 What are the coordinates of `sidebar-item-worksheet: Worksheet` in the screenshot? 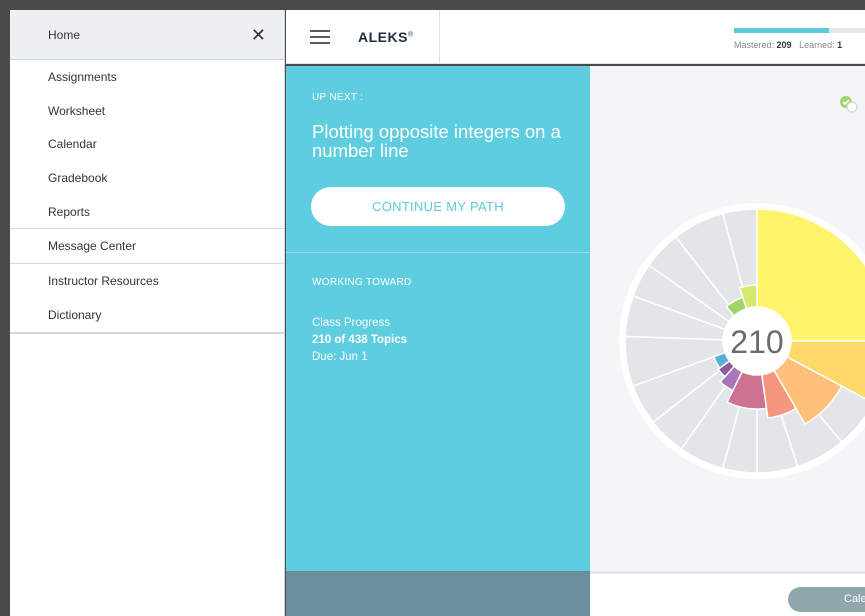 It's located at (147, 111).